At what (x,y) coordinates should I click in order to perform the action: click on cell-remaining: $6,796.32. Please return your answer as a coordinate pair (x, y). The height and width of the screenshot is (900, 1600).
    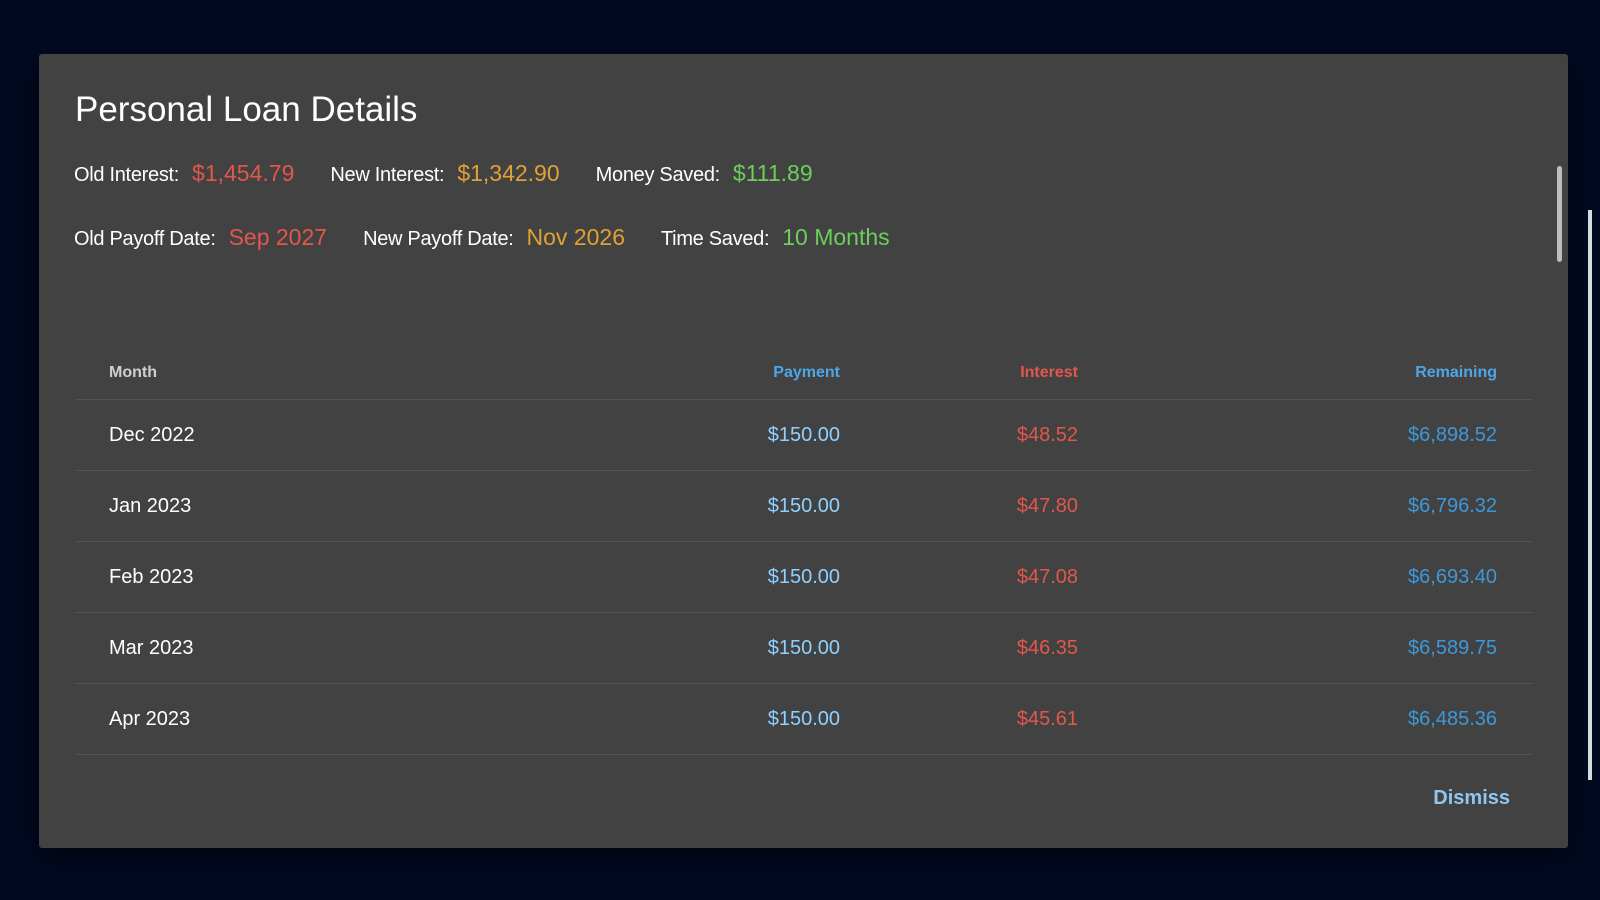
    Looking at the image, I should click on (1452, 505).